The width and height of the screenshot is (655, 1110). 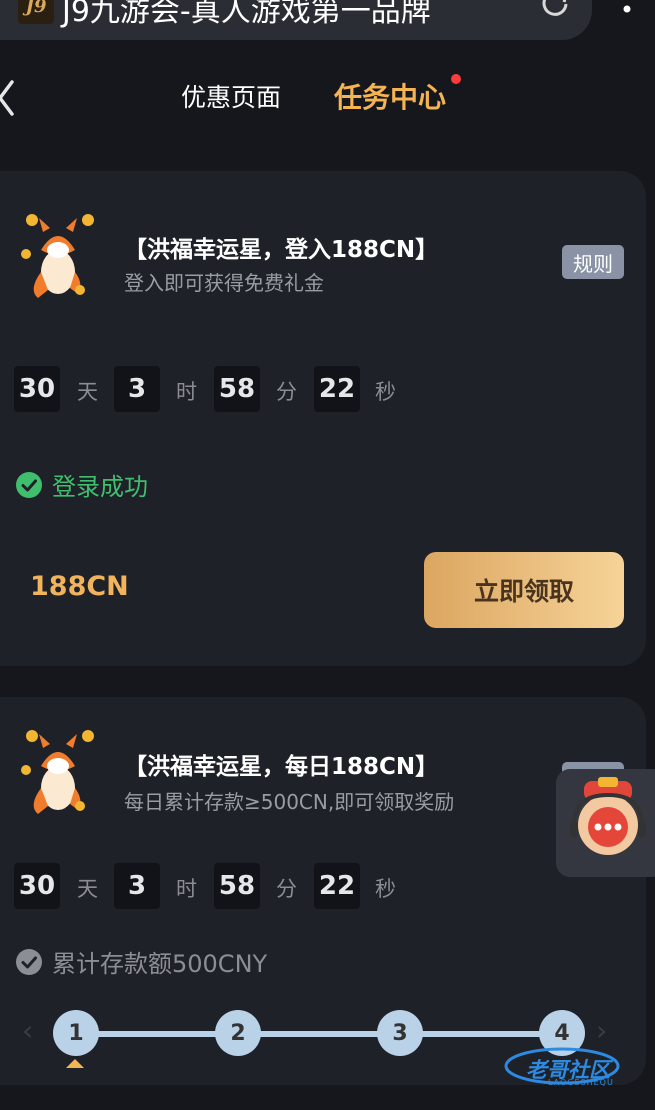 What do you see at coordinates (555, 9) in the screenshot?
I see `reload-icon` at bounding box center [555, 9].